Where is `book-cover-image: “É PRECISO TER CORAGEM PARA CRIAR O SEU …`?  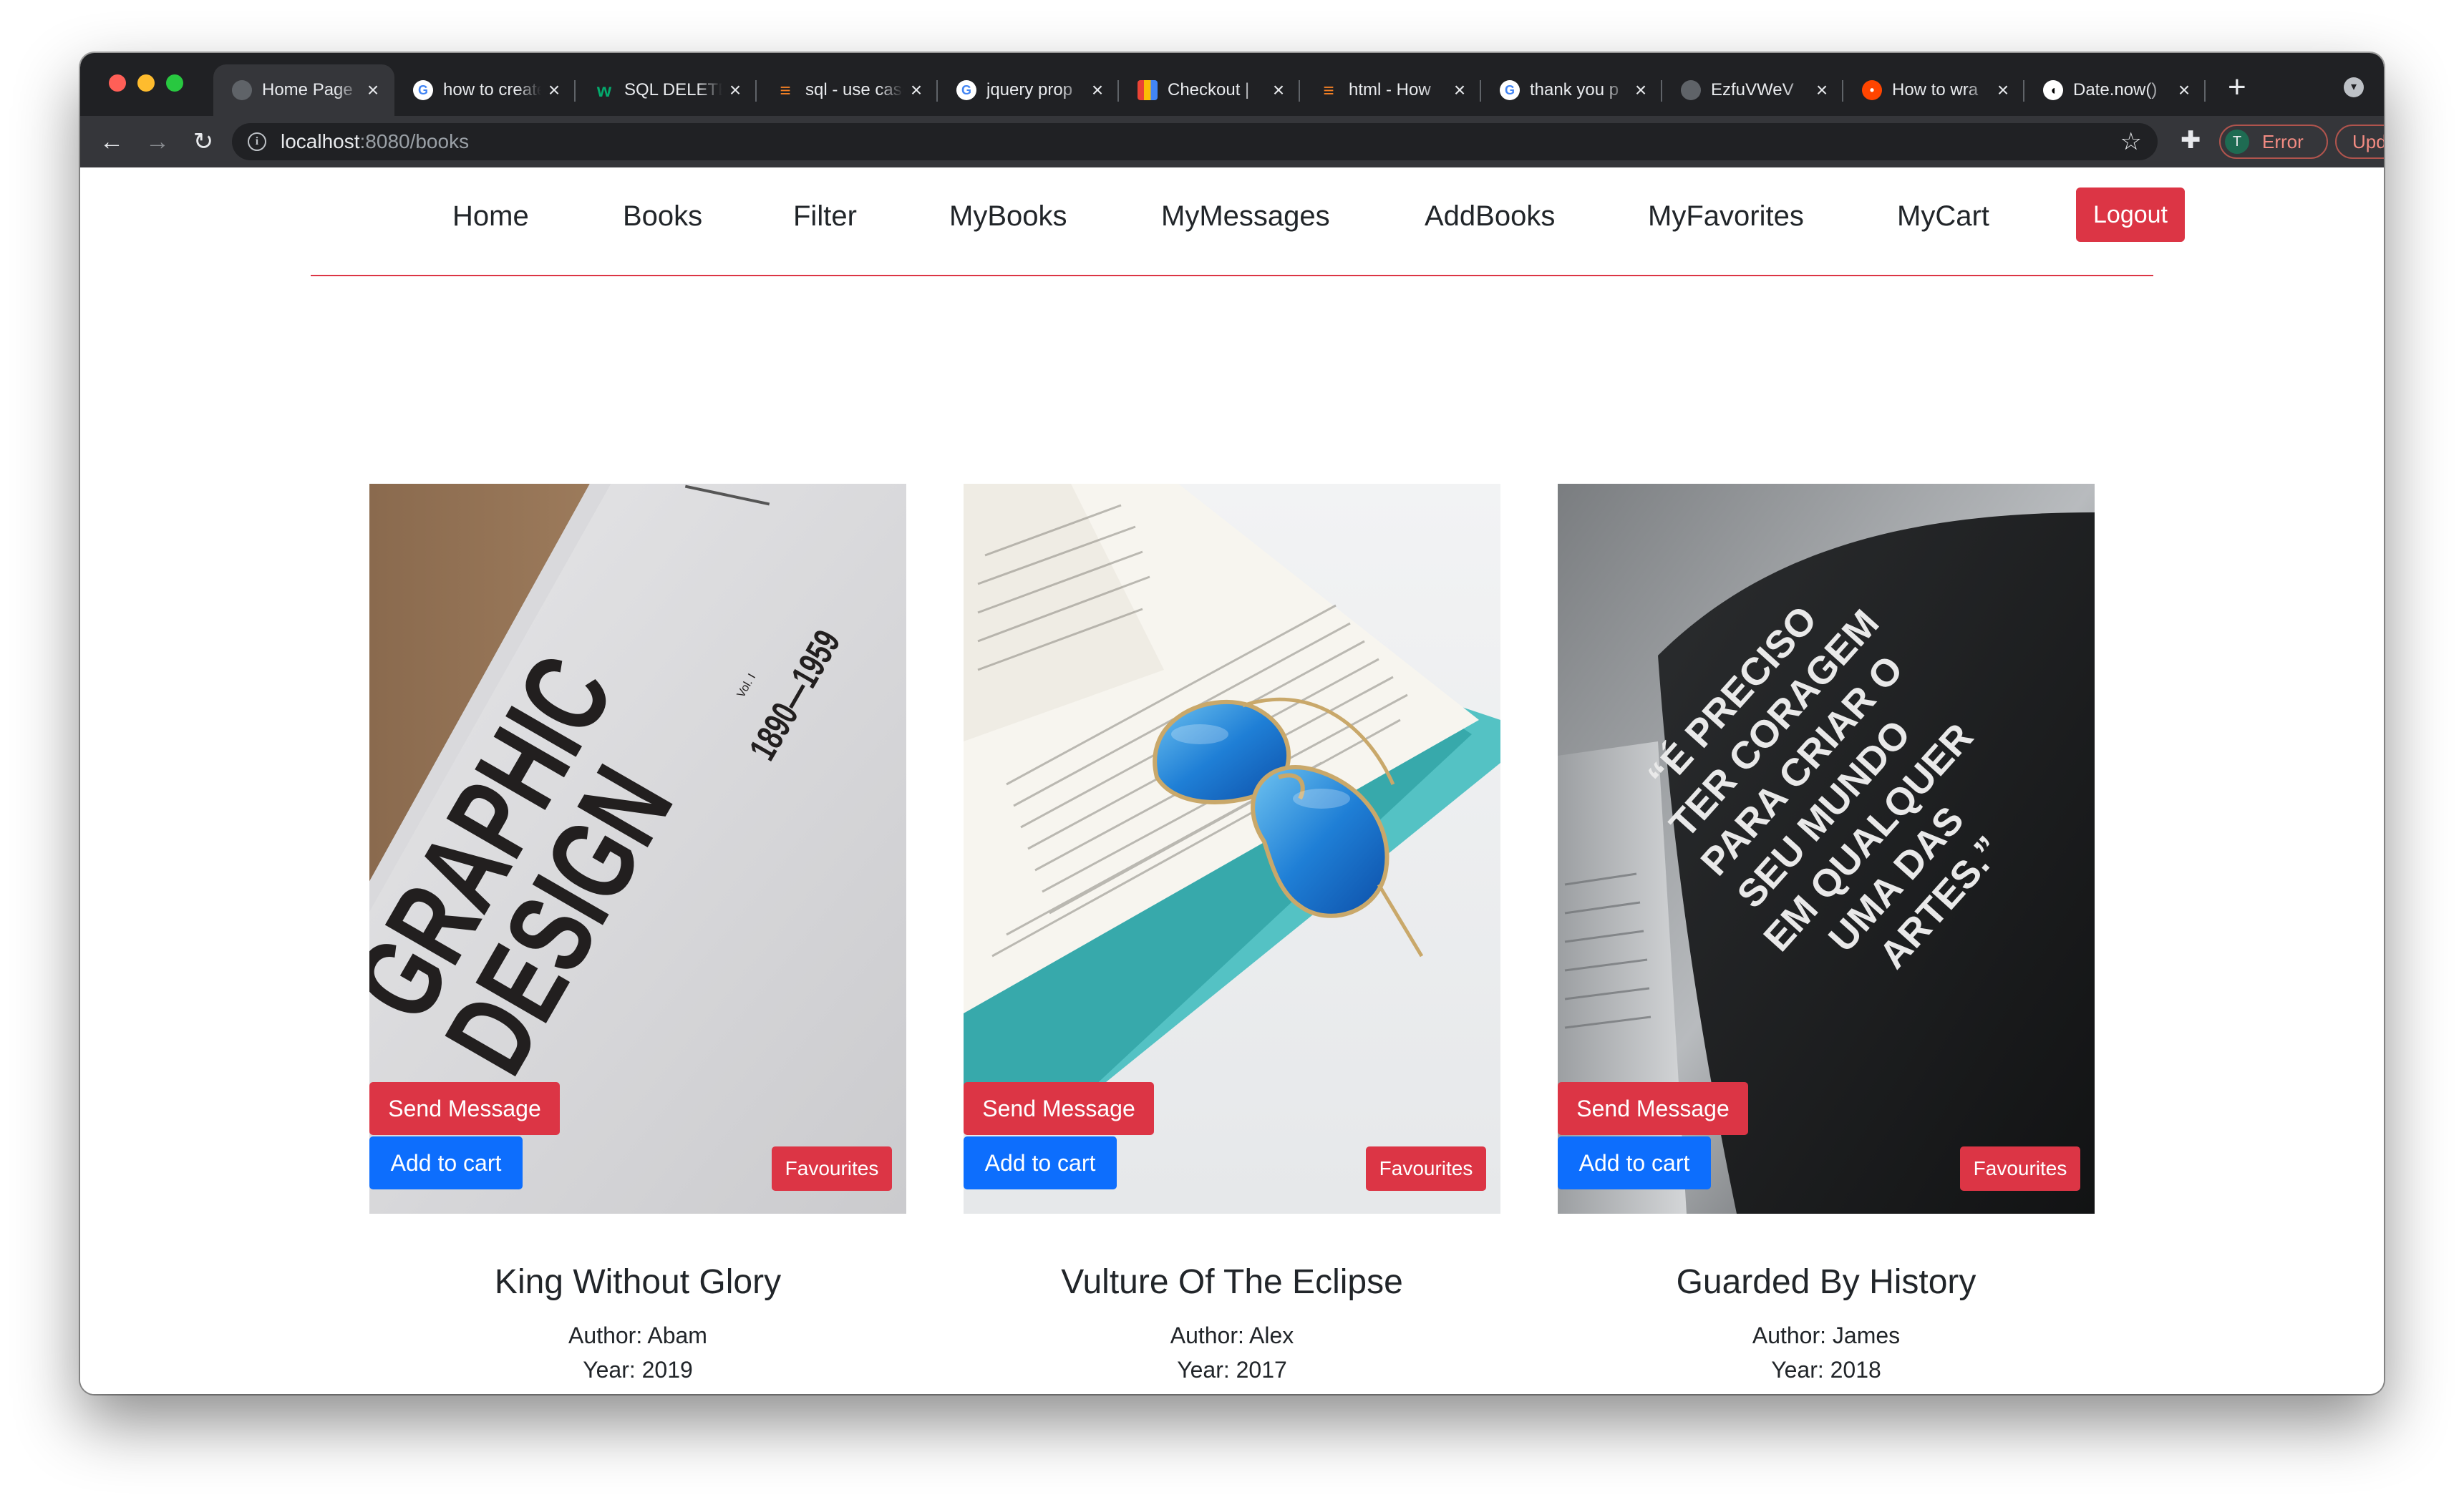
book-cover-image: “É PRECISO TER CORAGEM PARA CRIAR O SEU … is located at coordinates (1826, 849).